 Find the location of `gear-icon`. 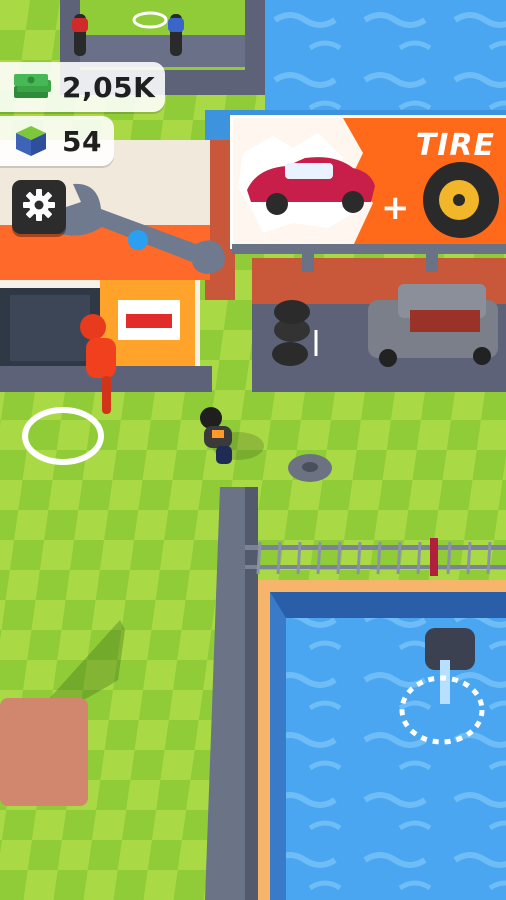

gear-icon is located at coordinates (39, 207).